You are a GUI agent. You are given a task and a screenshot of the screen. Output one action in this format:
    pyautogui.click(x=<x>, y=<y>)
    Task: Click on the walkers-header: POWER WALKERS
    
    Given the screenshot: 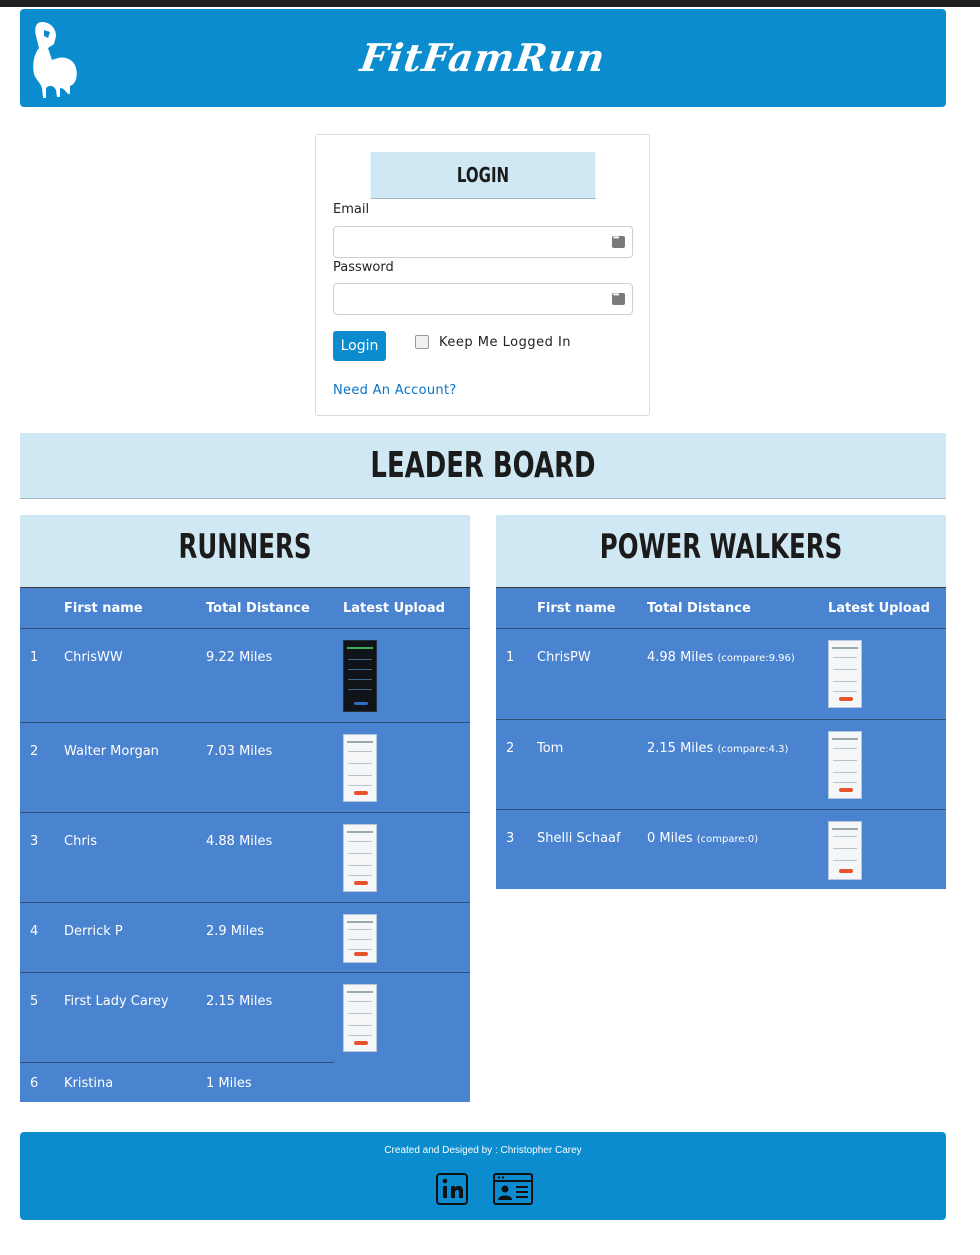 What is the action you would take?
    pyautogui.click(x=721, y=551)
    